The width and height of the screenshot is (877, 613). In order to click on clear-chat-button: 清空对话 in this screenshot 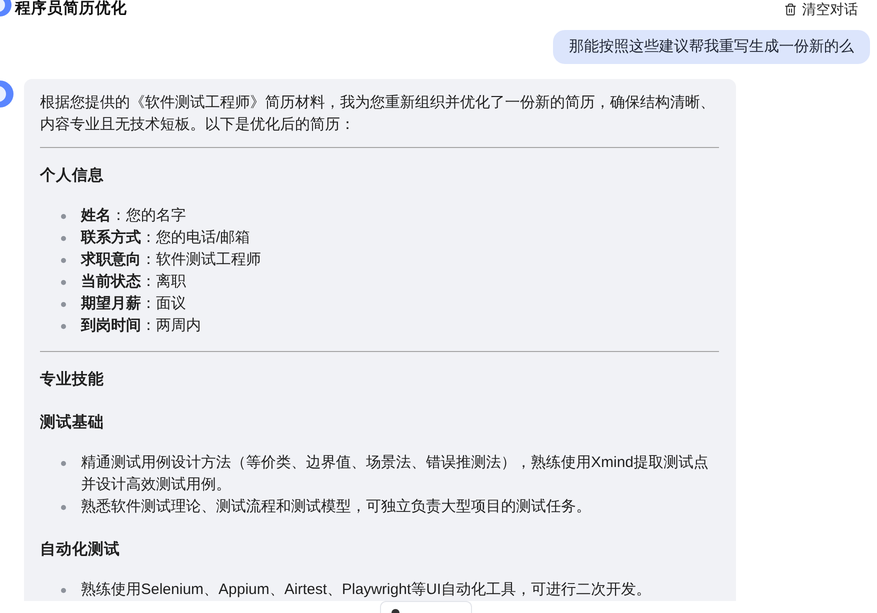, I will do `click(821, 9)`.